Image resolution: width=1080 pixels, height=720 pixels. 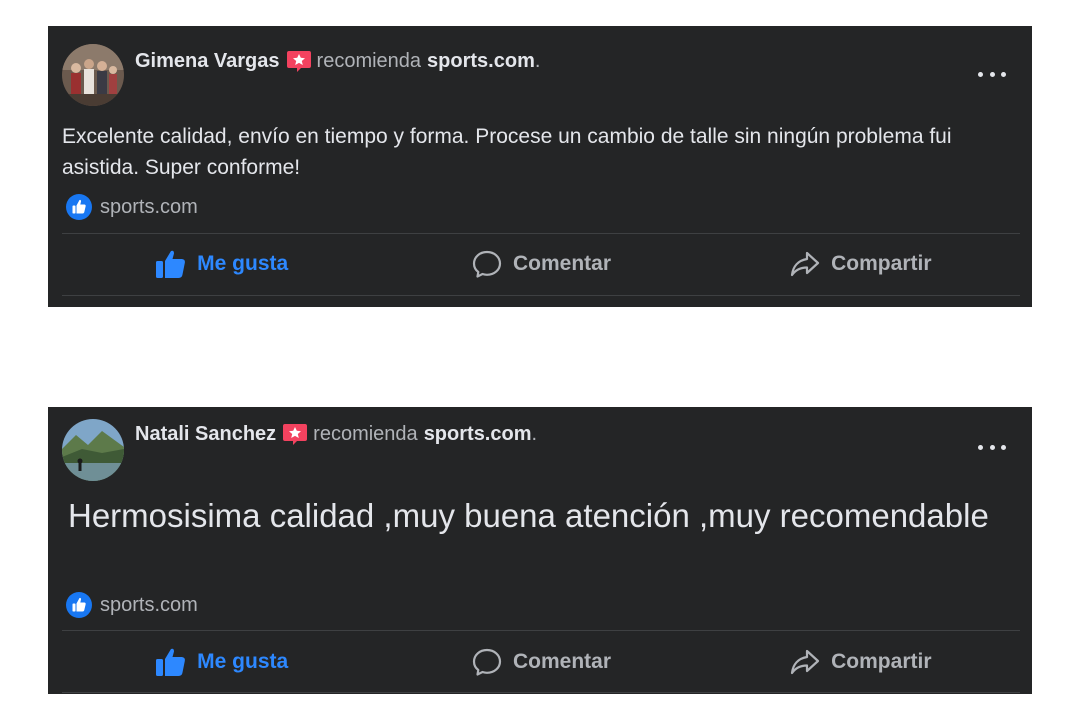 What do you see at coordinates (205, 434) in the screenshot?
I see `author-name: Natali Sanchez` at bounding box center [205, 434].